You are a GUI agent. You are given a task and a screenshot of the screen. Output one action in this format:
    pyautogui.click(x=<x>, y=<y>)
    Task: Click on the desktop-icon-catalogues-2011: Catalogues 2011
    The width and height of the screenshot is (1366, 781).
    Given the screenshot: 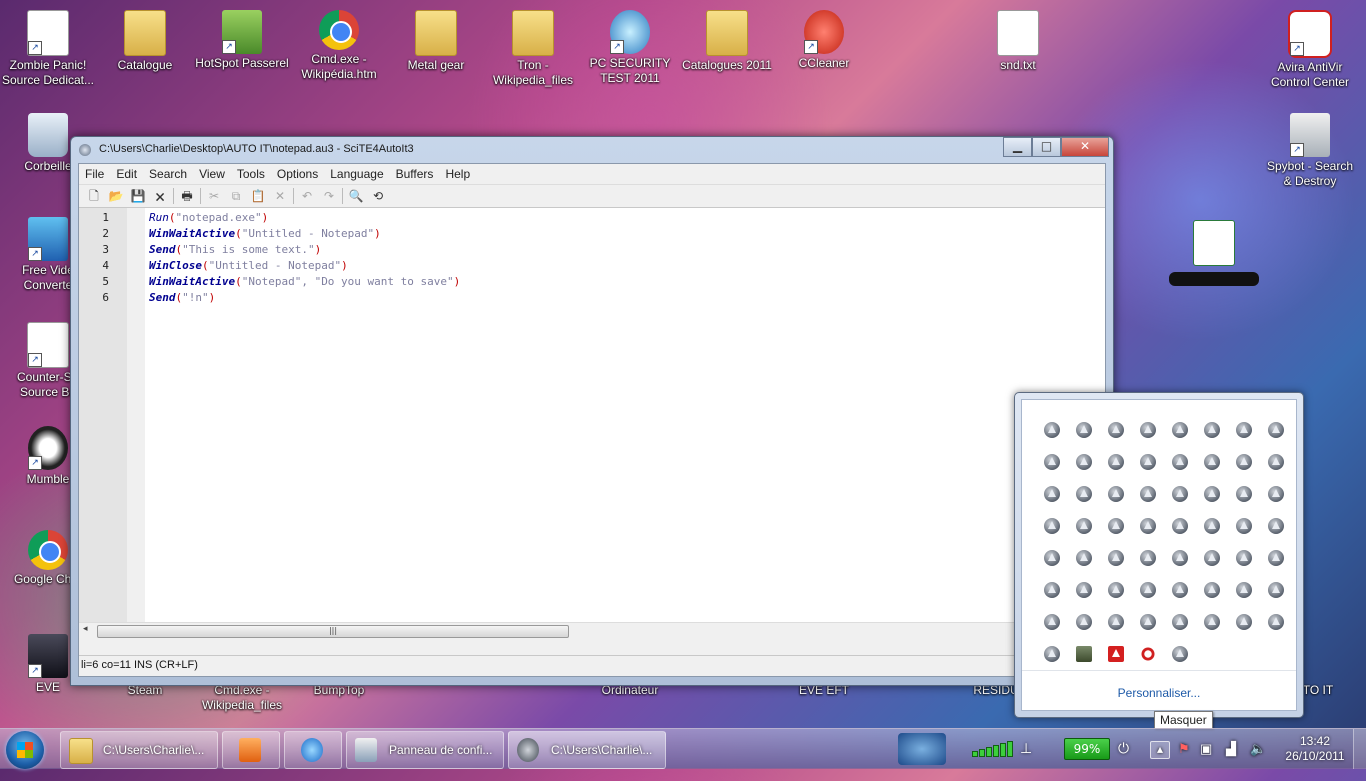 What is the action you would take?
    pyautogui.click(x=727, y=41)
    